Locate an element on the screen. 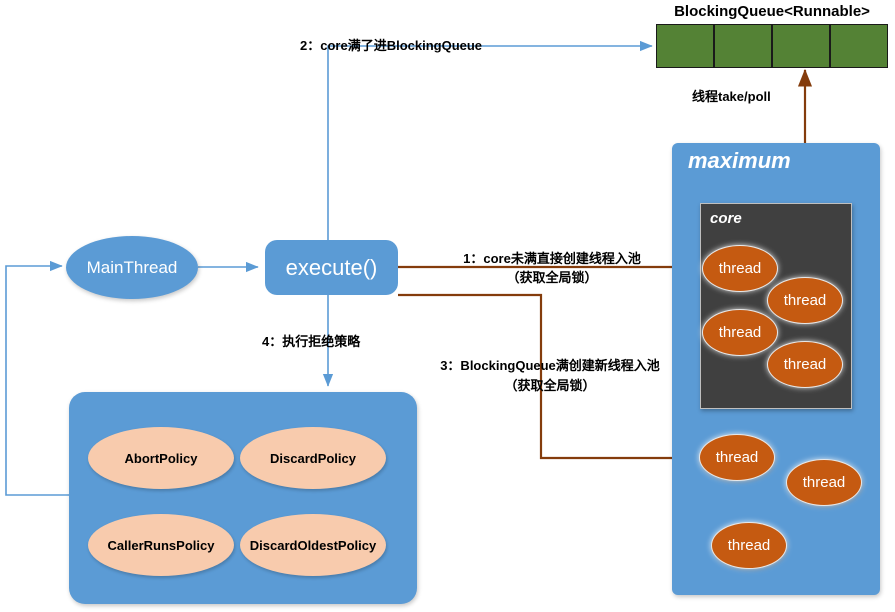 This screenshot has height=612, width=895. main-thread-label: MainThread is located at coordinates (132, 267).